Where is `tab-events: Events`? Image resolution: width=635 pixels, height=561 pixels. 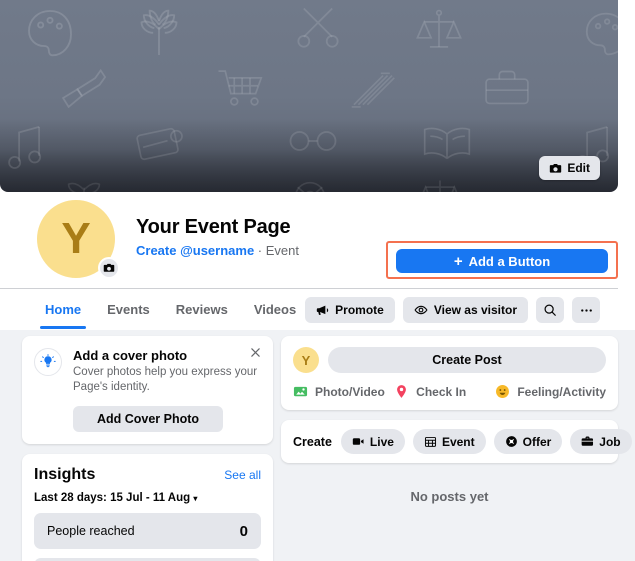 tab-events: Events is located at coordinates (128, 309).